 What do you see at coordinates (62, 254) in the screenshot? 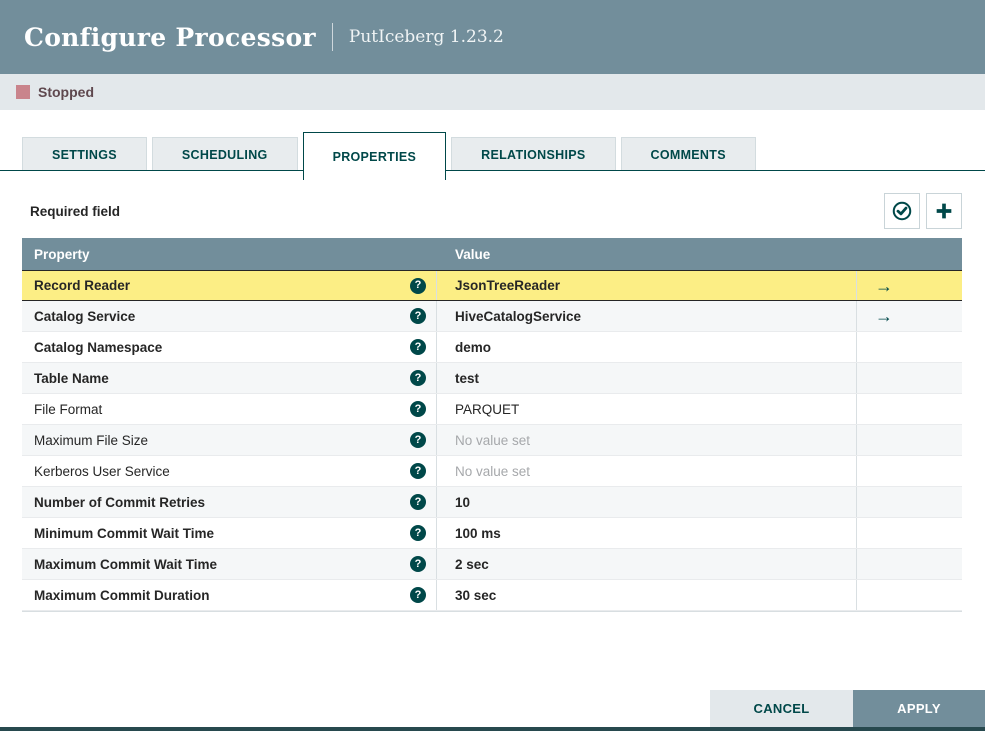
I see `column-header-property: Property` at bounding box center [62, 254].